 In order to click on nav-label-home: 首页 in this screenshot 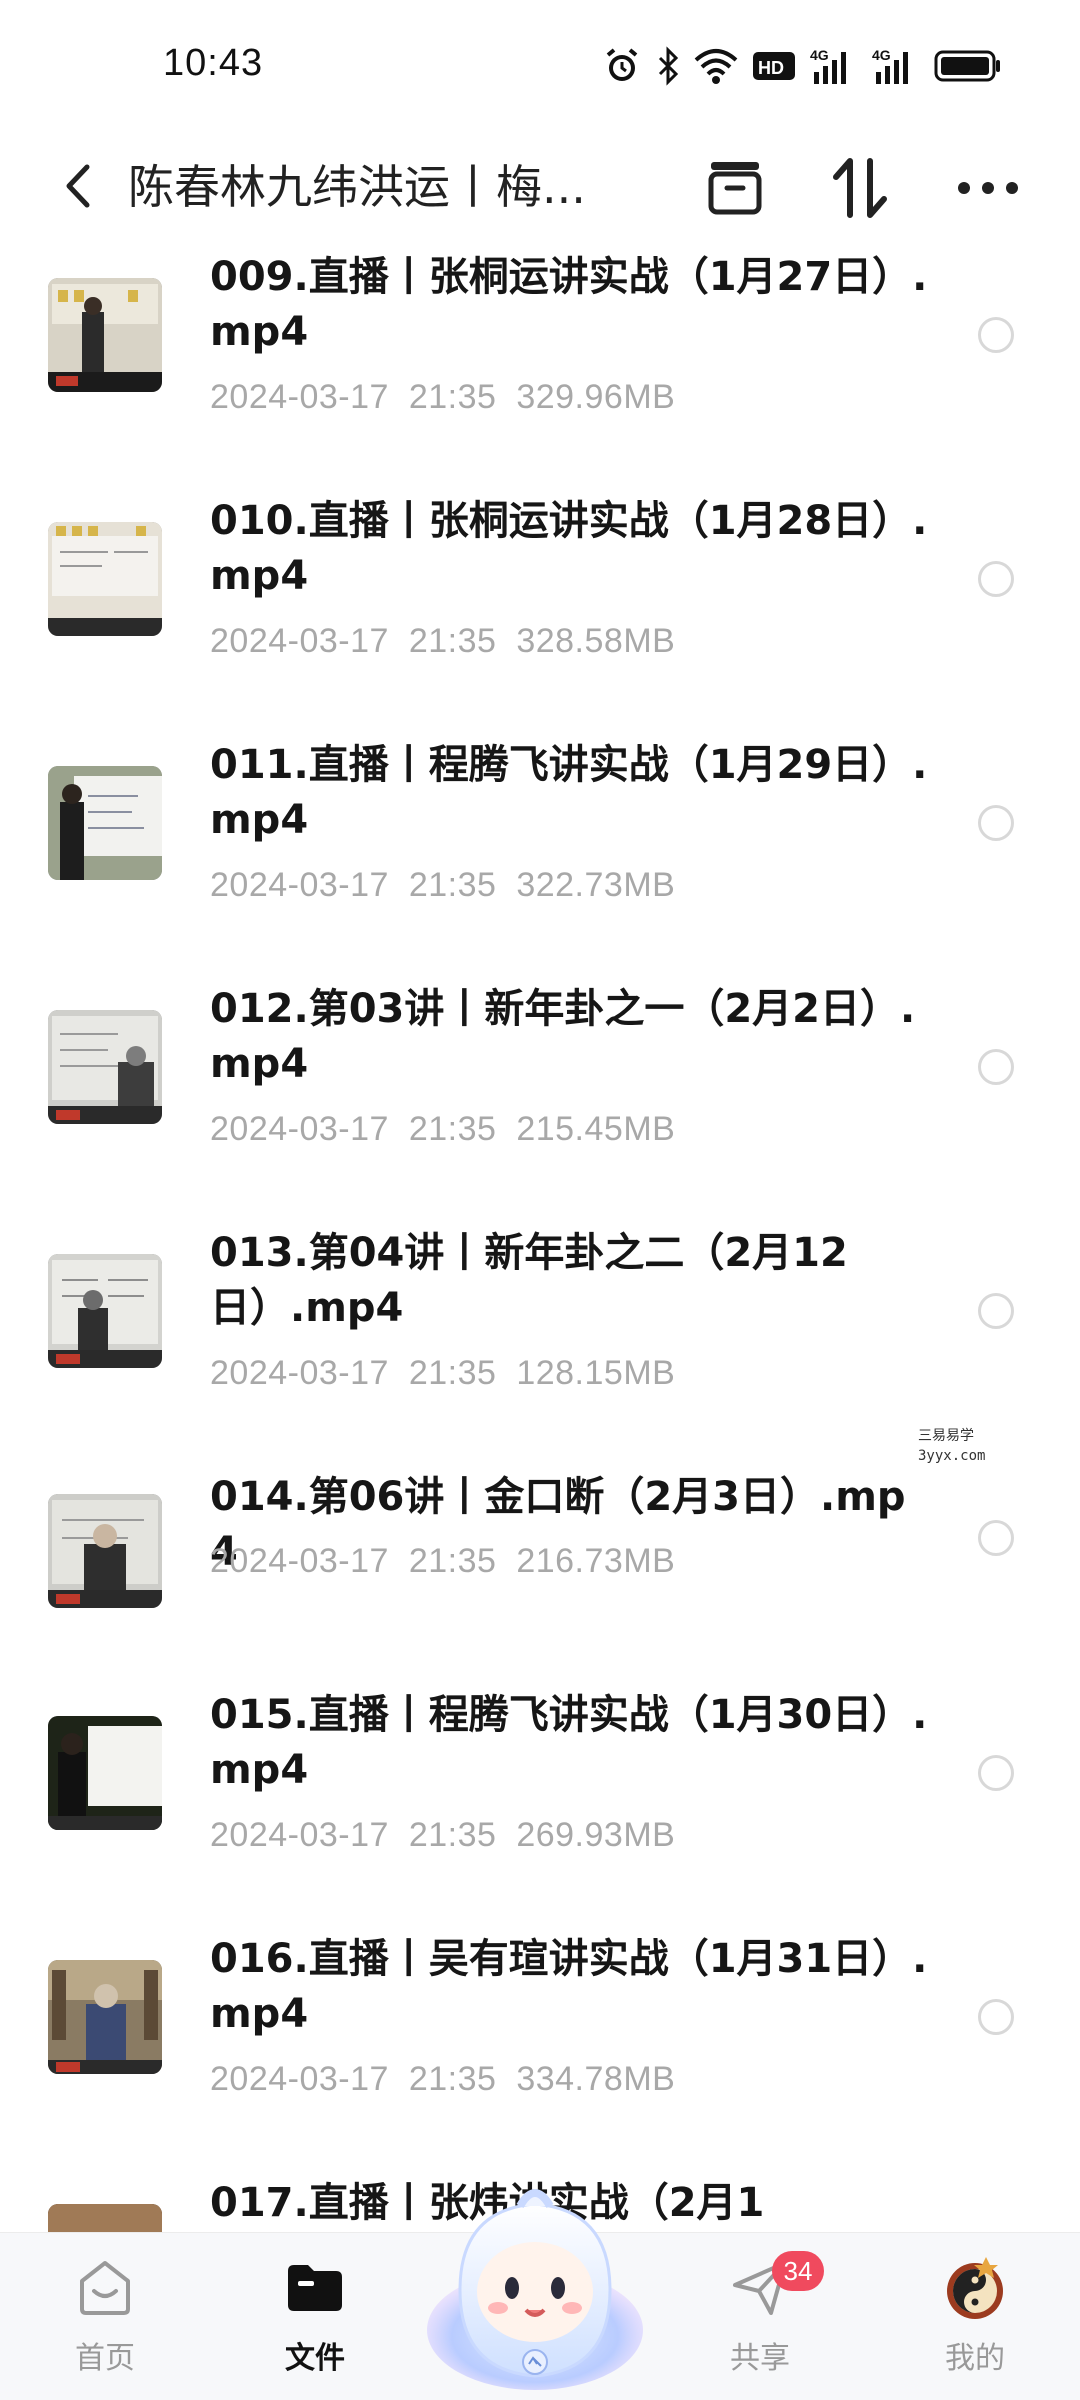, I will do `click(105, 2358)`.